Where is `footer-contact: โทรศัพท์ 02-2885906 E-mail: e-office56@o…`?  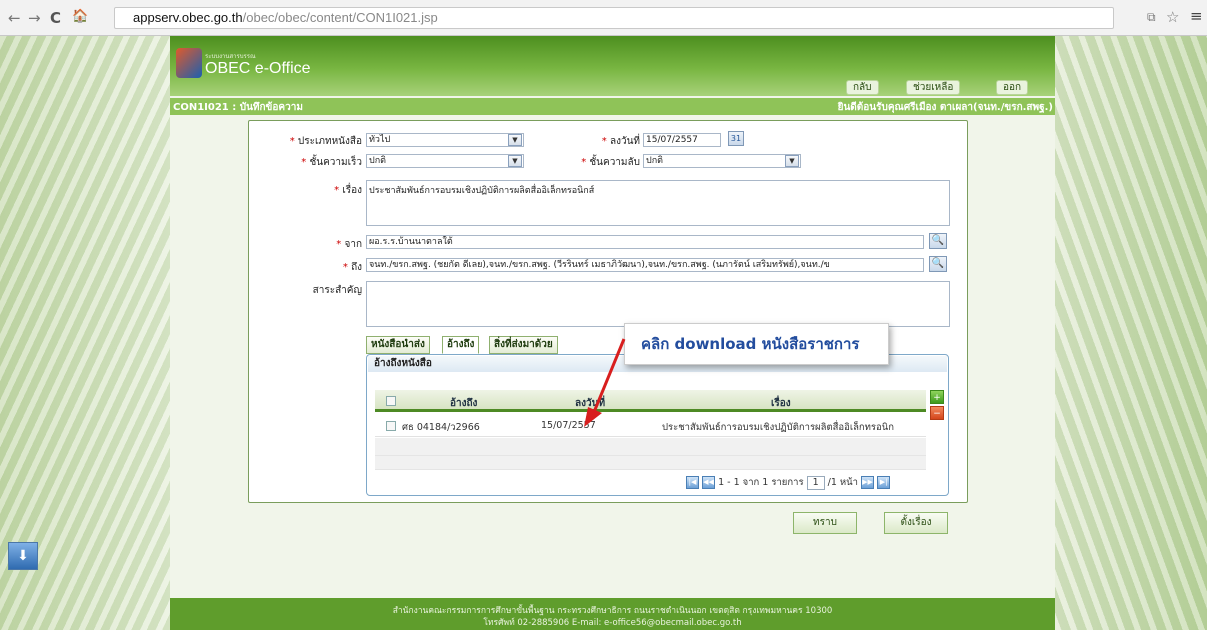 footer-contact: โทรศัพท์ 02-2885906 E-mail: e-office56@o… is located at coordinates (612, 623).